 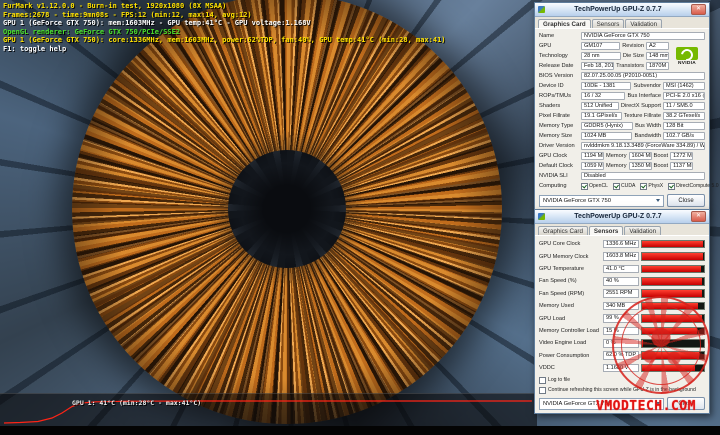 What do you see at coordinates (569, 330) in the screenshot?
I see `sensor-label: Memory Controller Load` at bounding box center [569, 330].